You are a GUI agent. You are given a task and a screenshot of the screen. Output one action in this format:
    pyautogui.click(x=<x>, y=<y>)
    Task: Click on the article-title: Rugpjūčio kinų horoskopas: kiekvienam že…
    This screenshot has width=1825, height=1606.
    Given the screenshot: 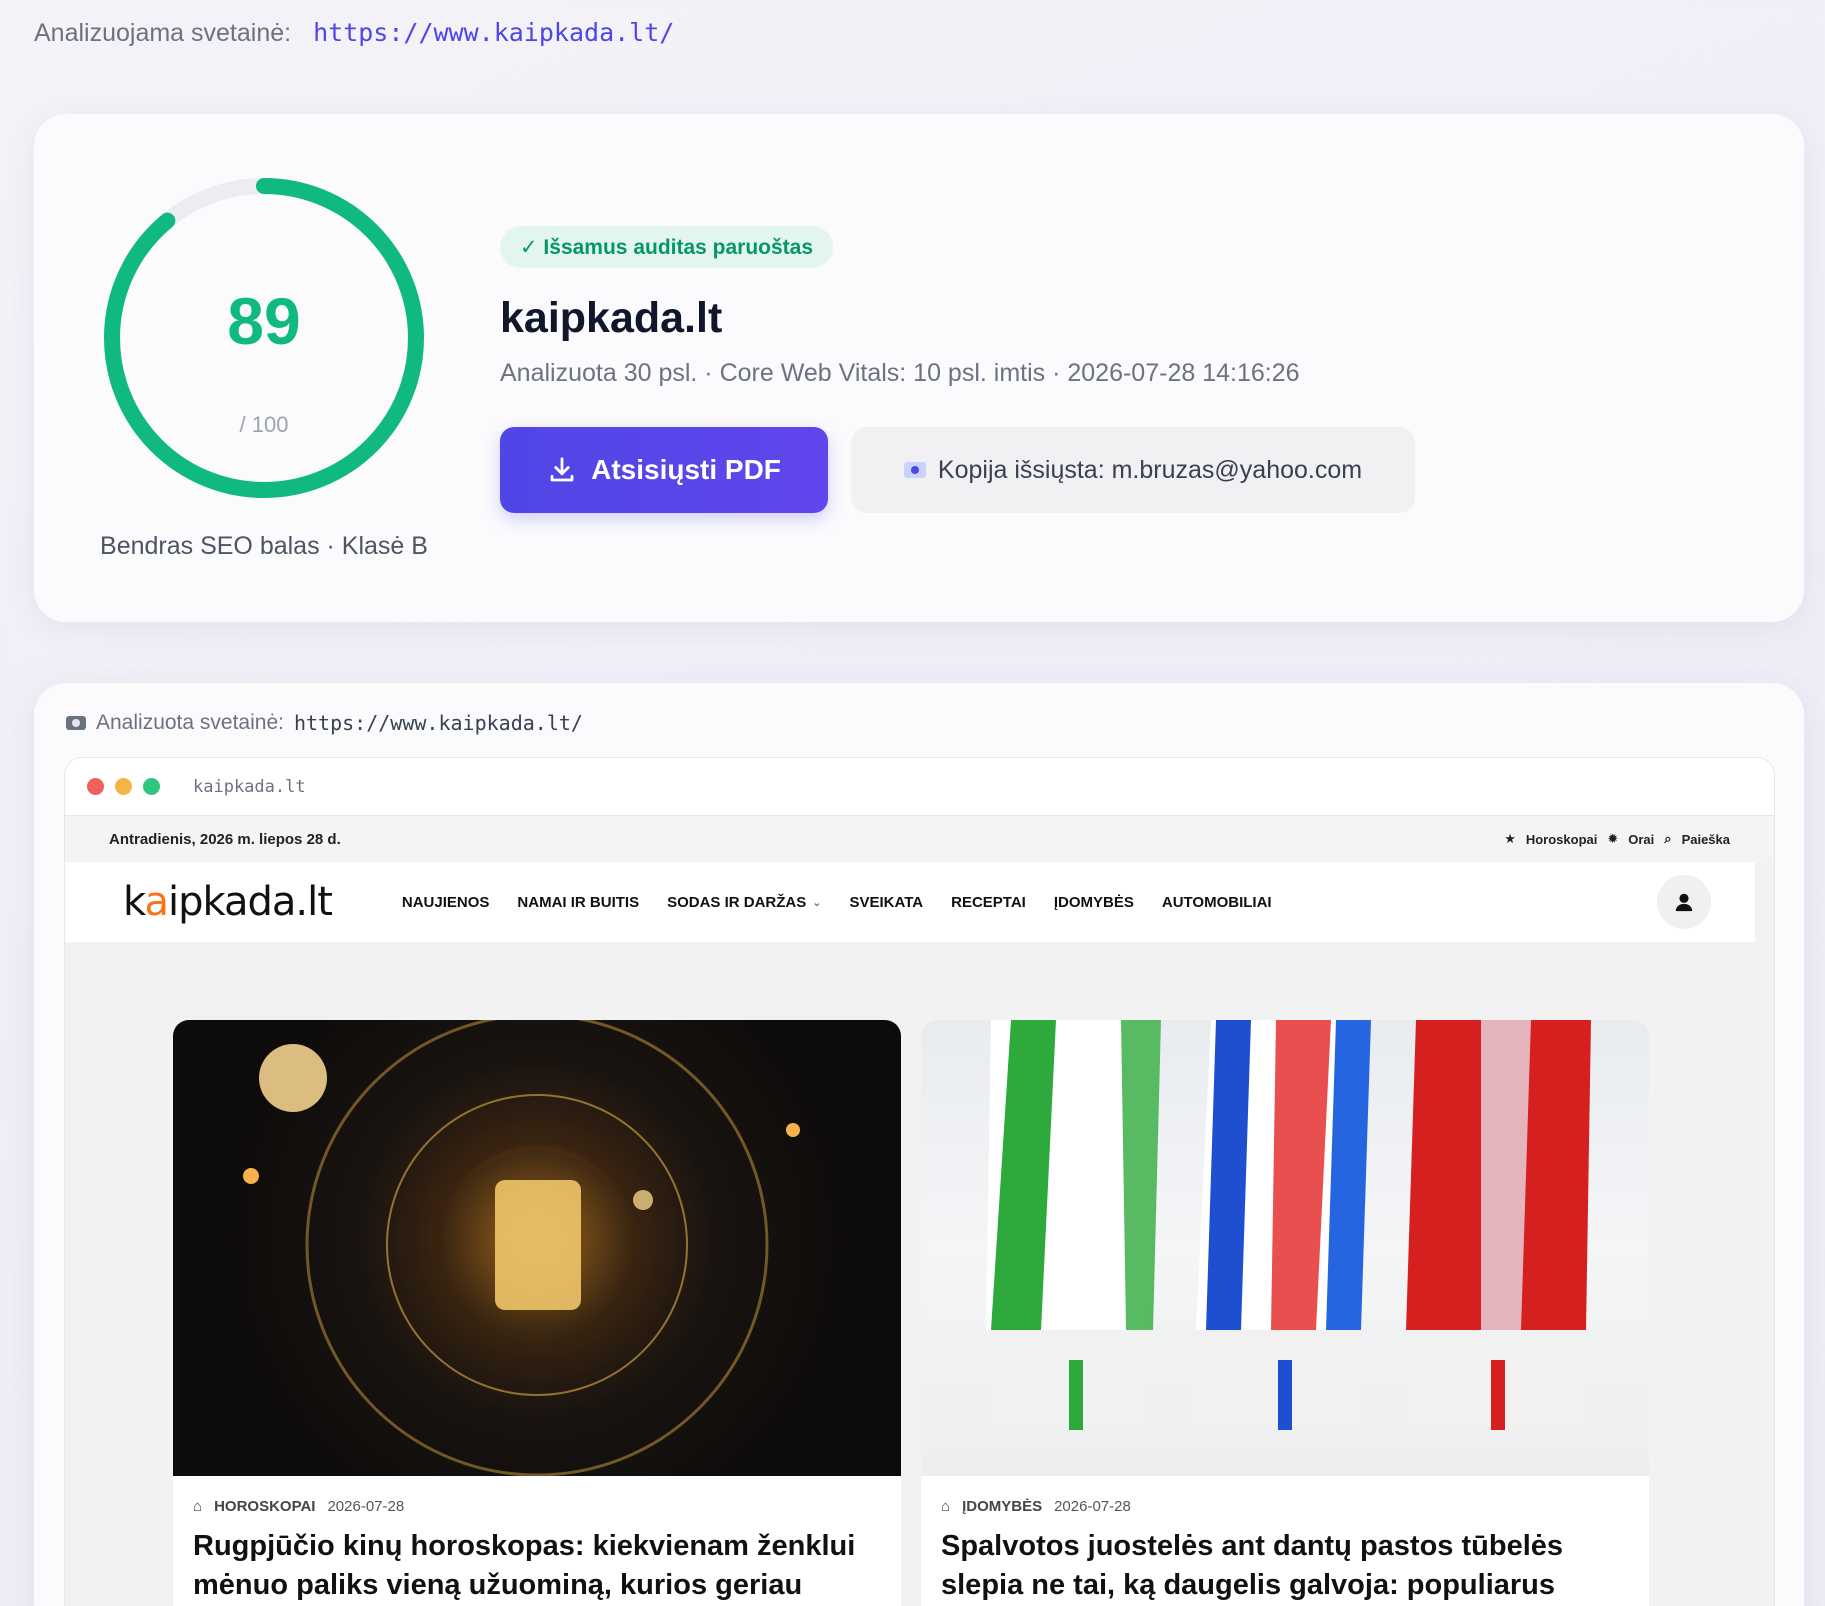 What is the action you would take?
    pyautogui.click(x=537, y=1559)
    